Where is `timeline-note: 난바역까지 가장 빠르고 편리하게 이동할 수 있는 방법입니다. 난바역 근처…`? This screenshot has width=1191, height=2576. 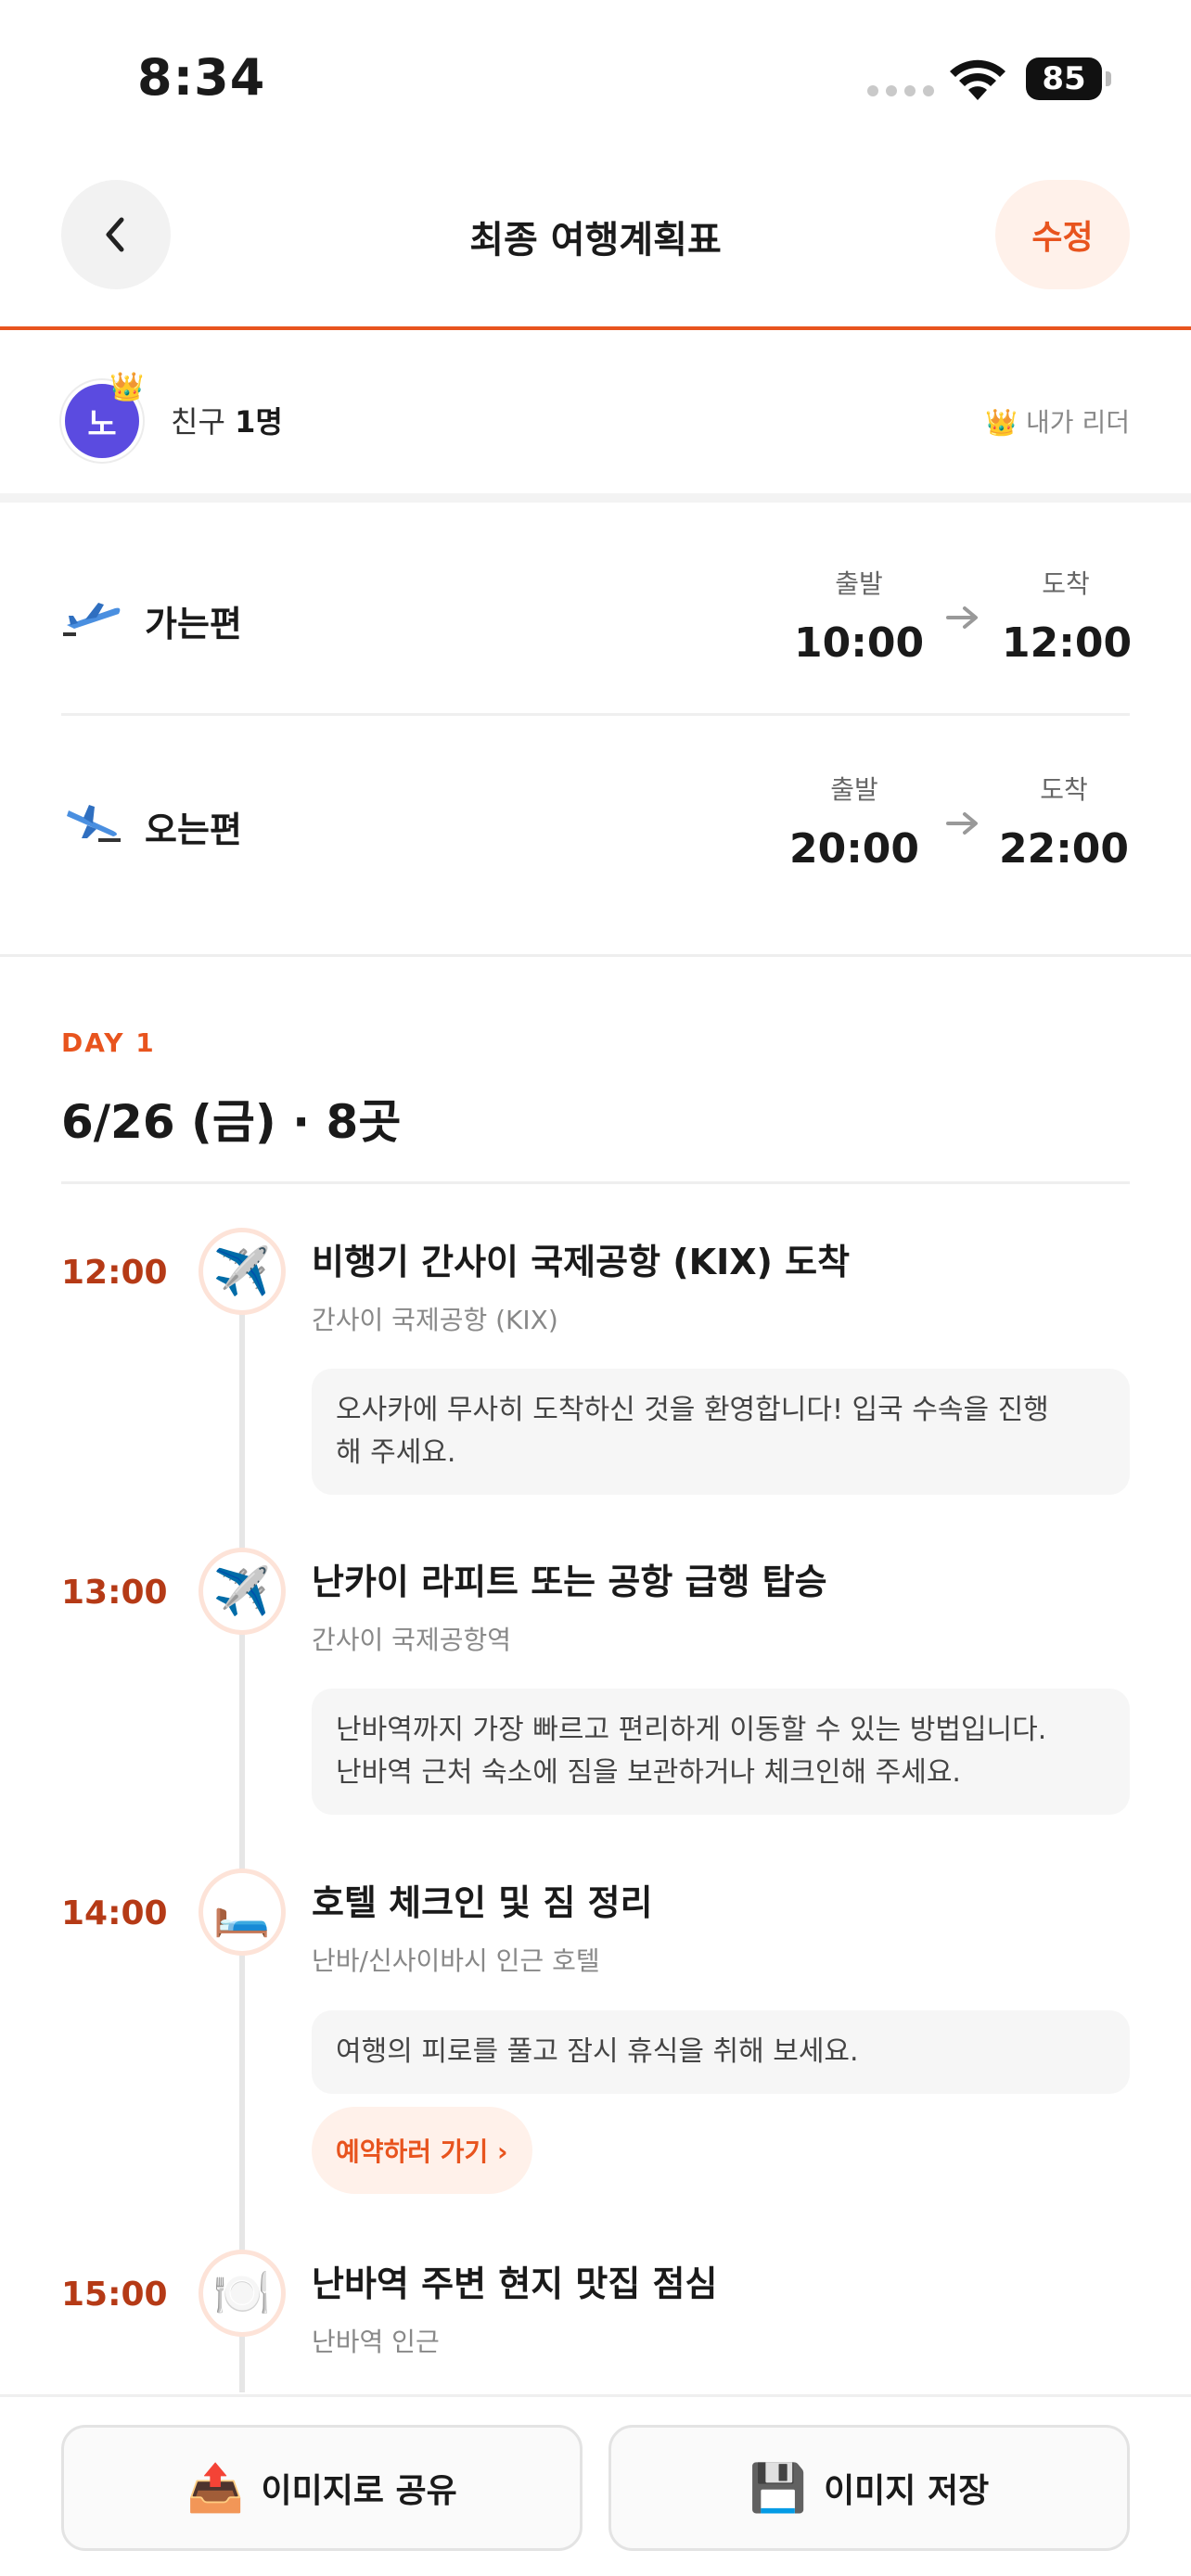 timeline-note: 난바역까지 가장 빠르고 편리하게 이동할 수 있는 방법입니다. 난바역 근처… is located at coordinates (721, 1752).